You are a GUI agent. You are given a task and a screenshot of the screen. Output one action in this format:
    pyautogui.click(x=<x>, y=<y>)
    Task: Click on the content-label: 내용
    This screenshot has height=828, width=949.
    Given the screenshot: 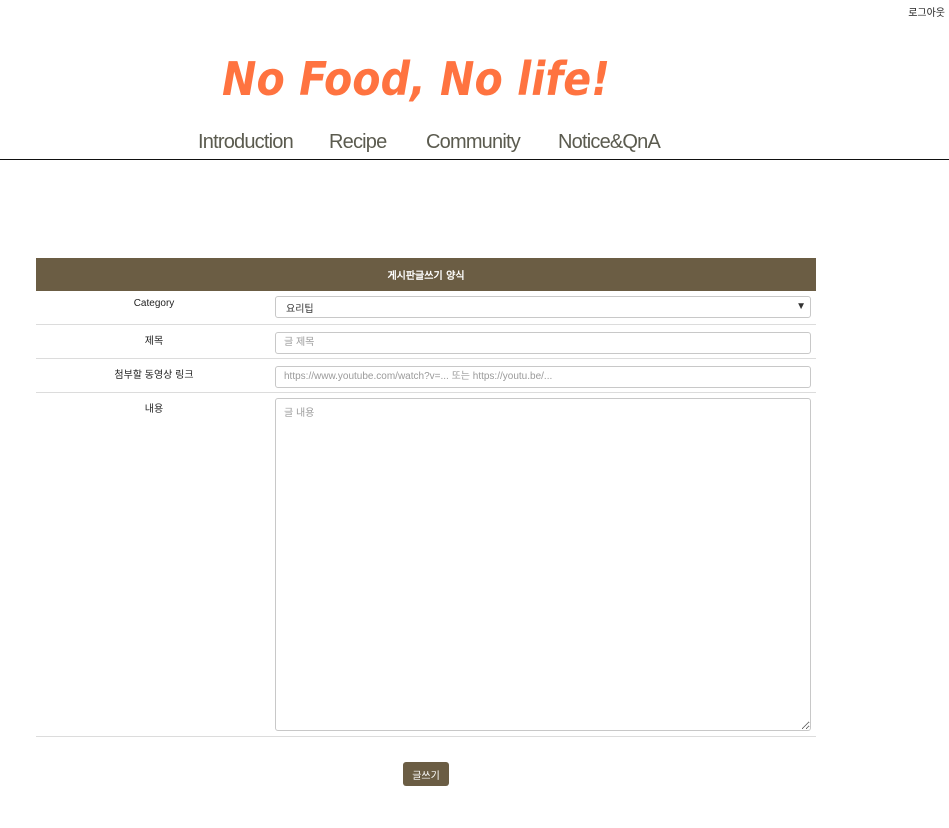 What is the action you would take?
    pyautogui.click(x=154, y=409)
    